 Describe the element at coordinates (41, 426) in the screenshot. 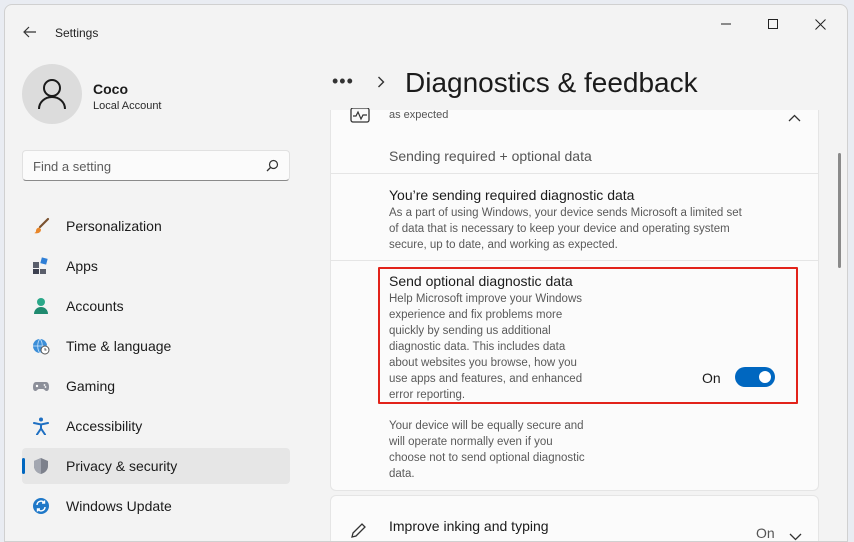

I see `accessibility-icon` at that location.